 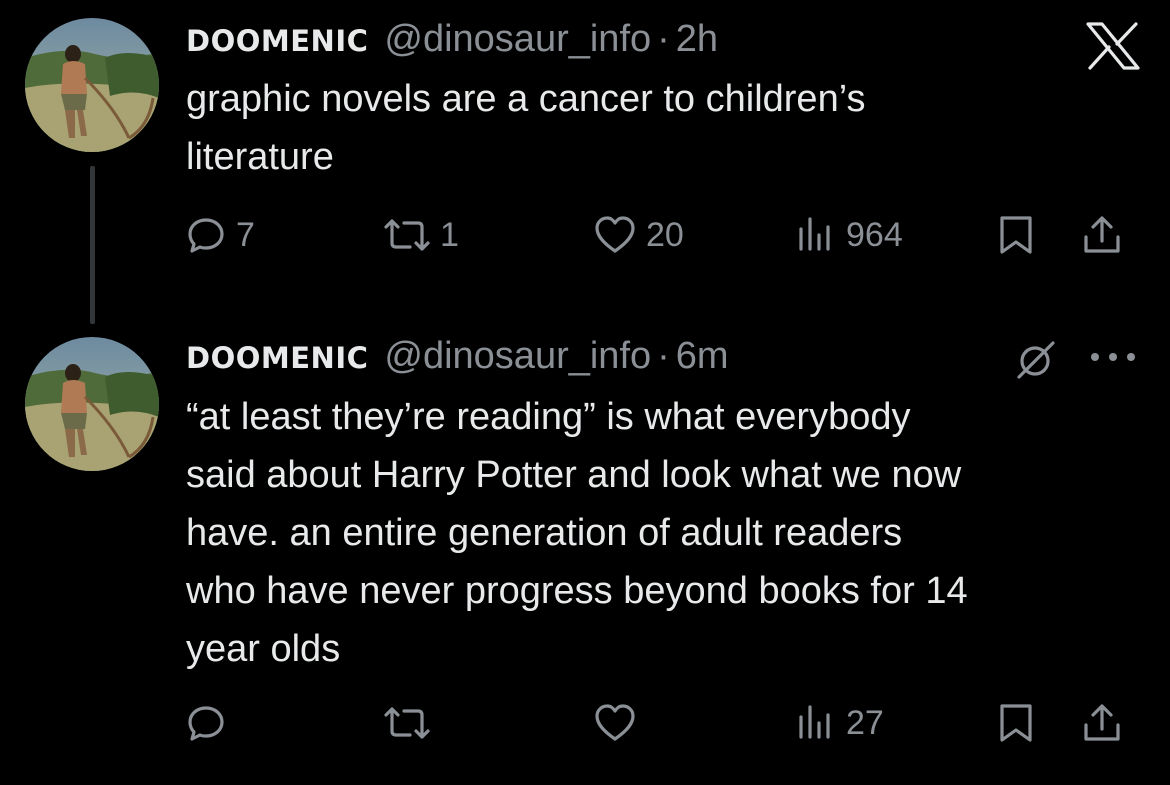 What do you see at coordinates (1113, 359) in the screenshot?
I see `more-icon` at bounding box center [1113, 359].